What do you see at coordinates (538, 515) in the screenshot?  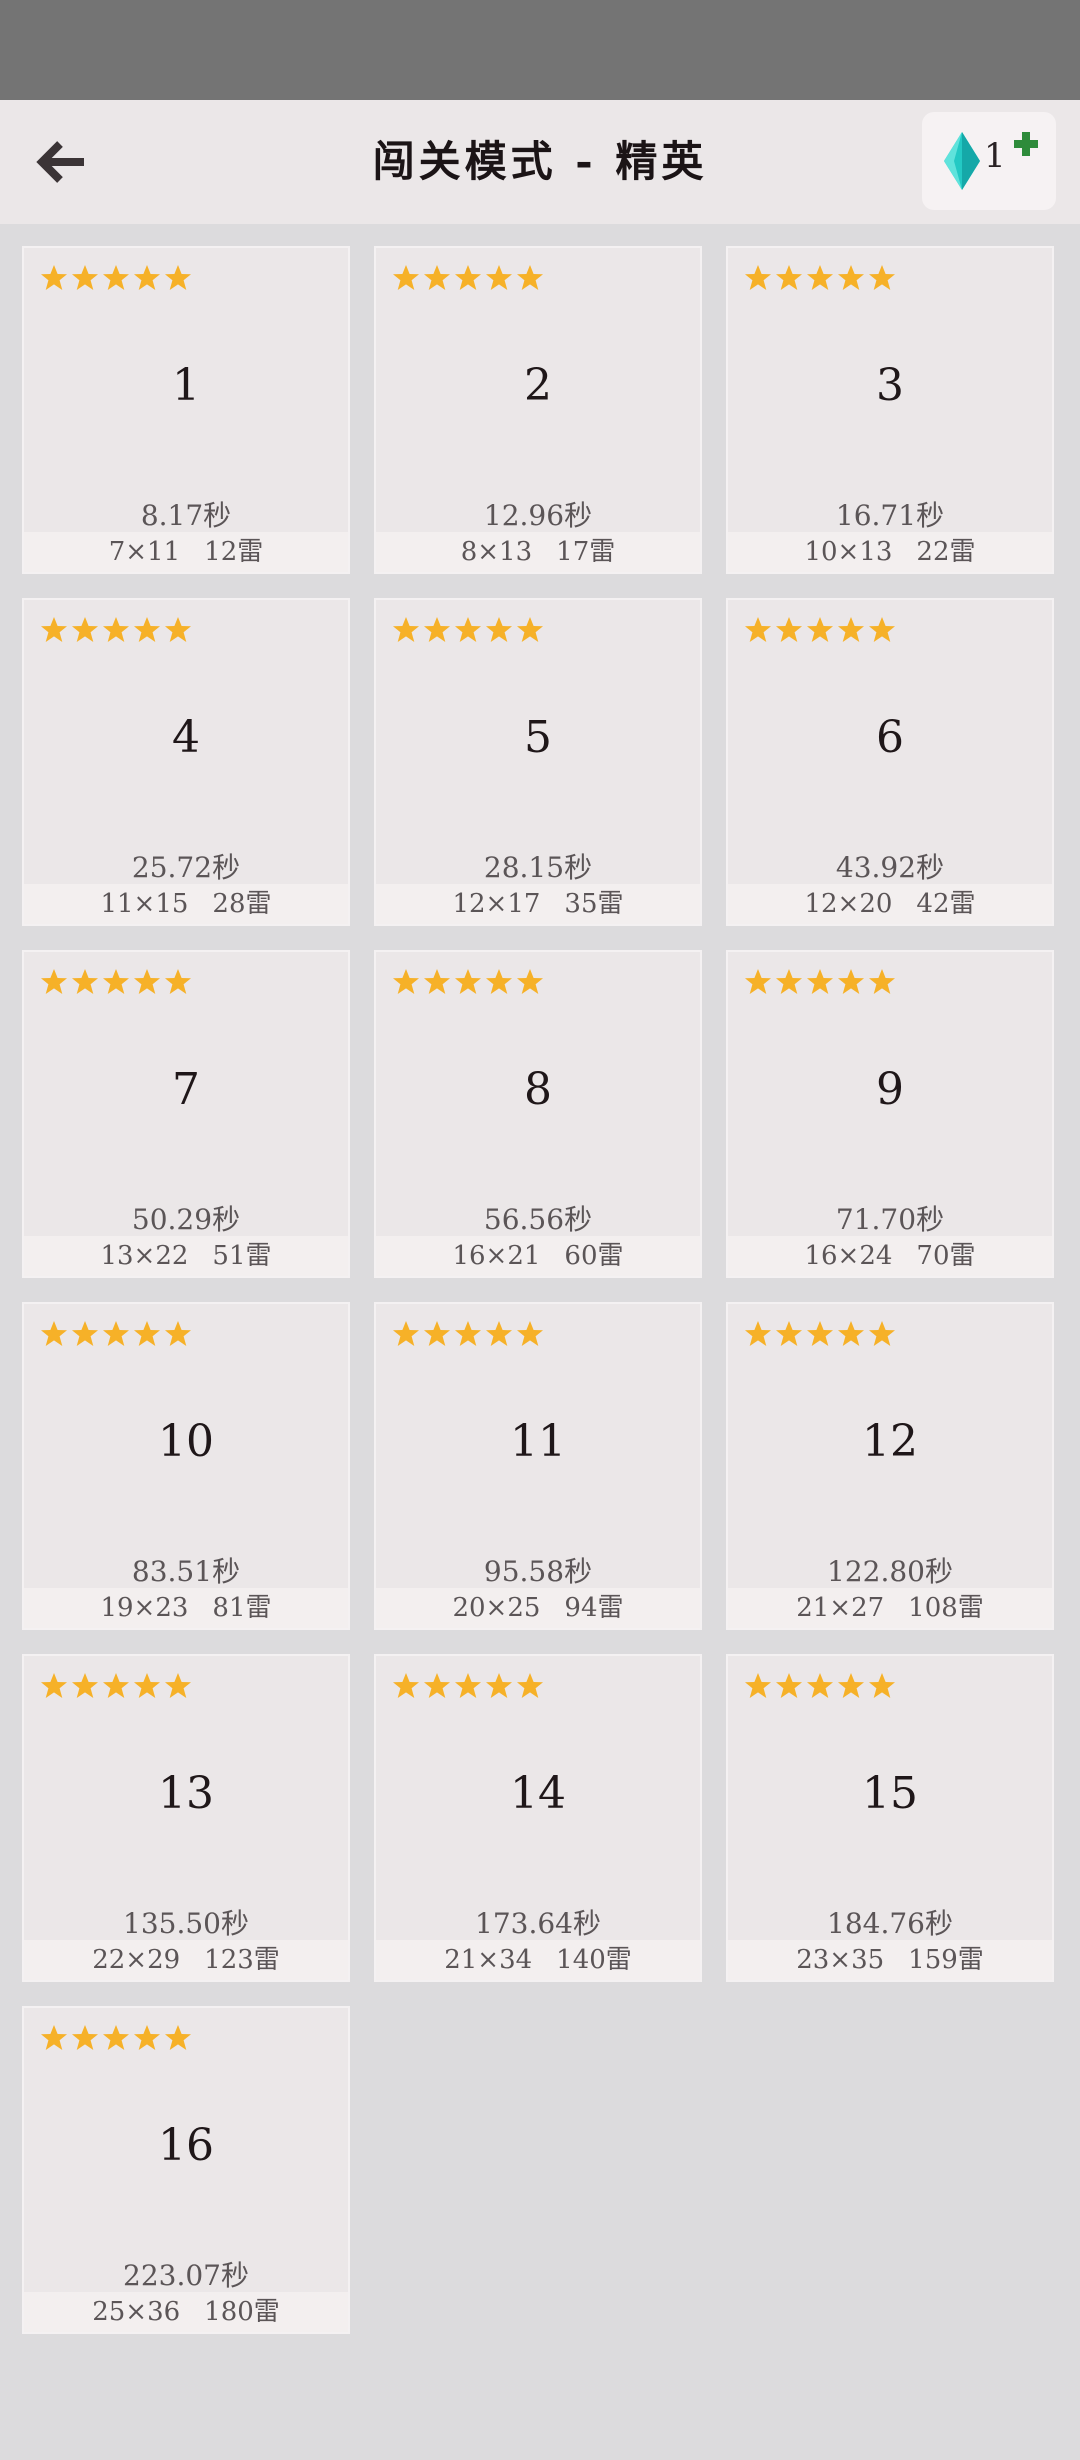 I see `best-time: 12.96秒` at bounding box center [538, 515].